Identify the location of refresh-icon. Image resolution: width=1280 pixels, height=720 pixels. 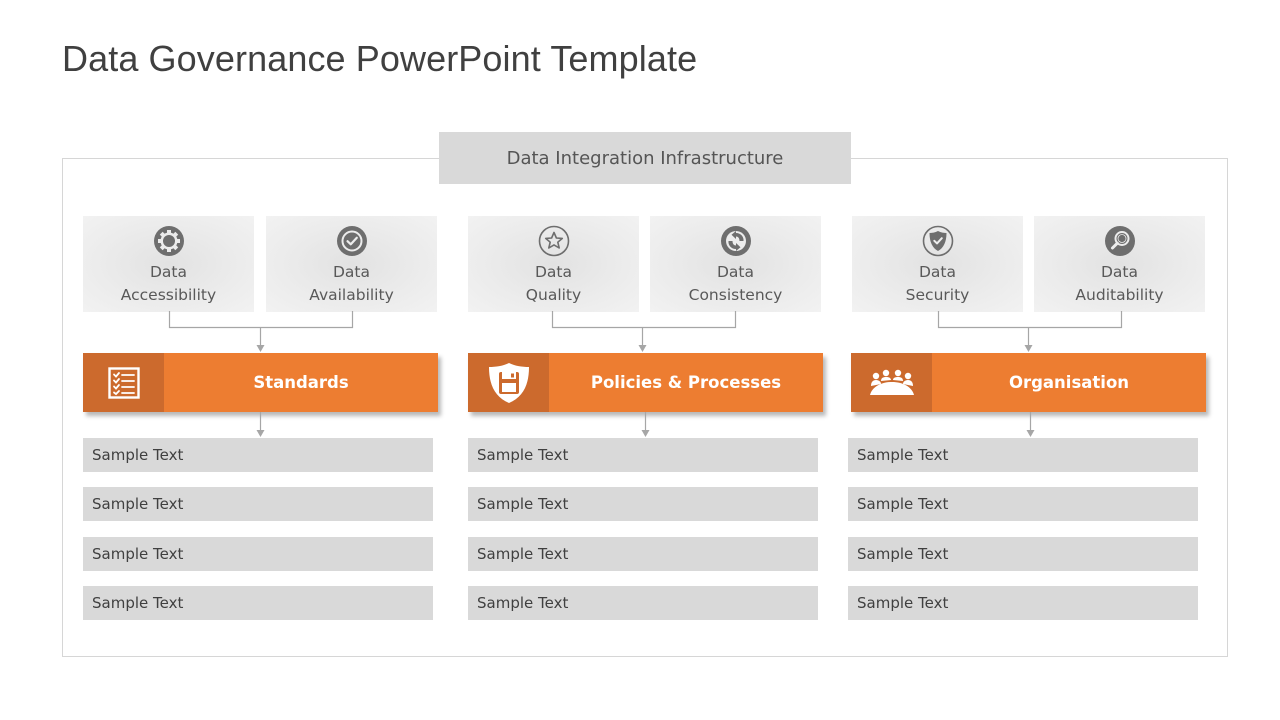
(735, 241).